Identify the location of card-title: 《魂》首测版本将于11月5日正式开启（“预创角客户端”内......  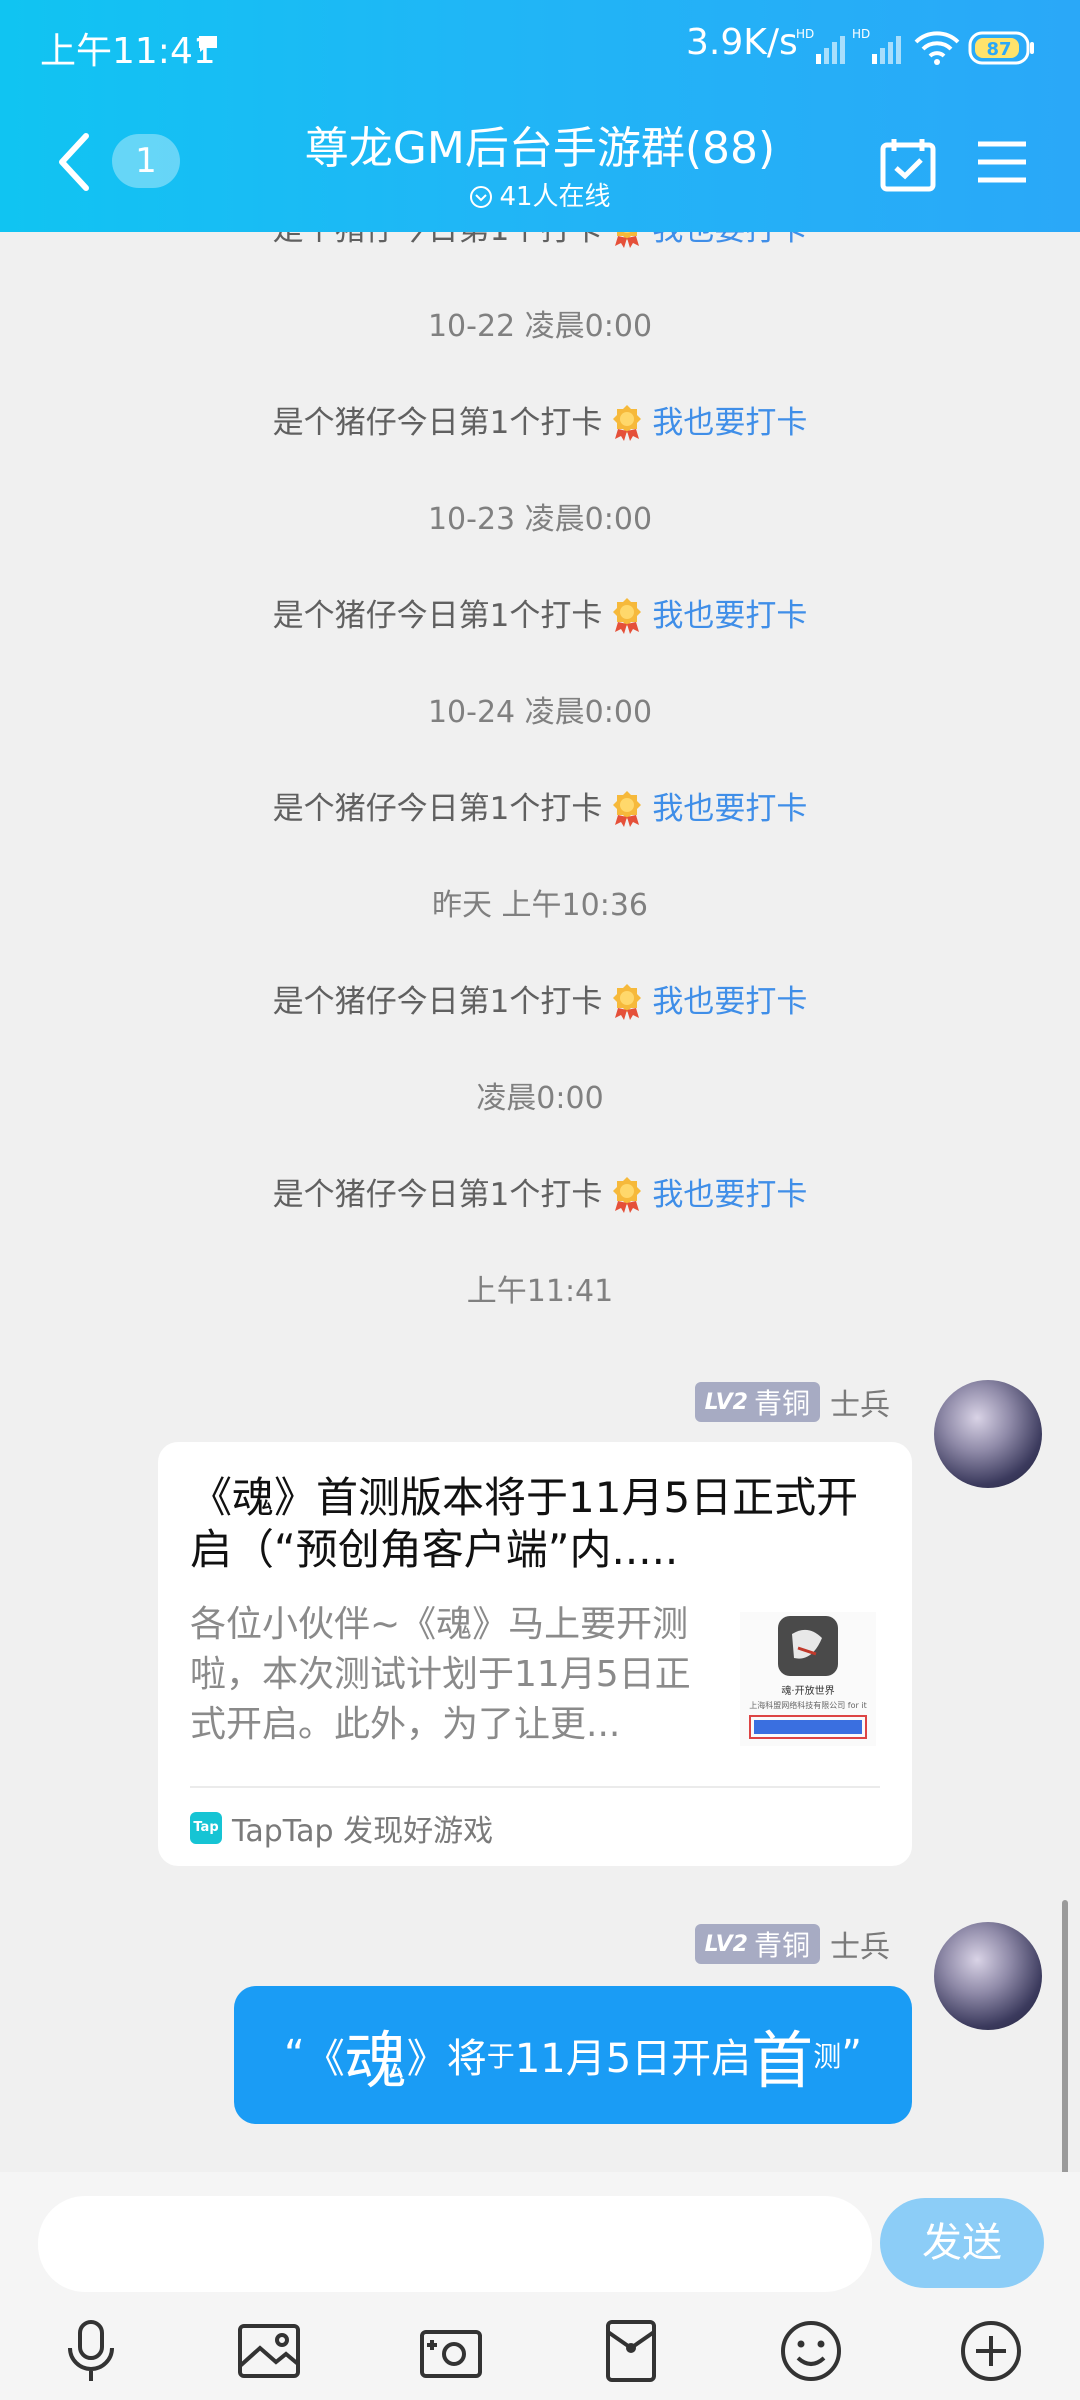
(524, 1523).